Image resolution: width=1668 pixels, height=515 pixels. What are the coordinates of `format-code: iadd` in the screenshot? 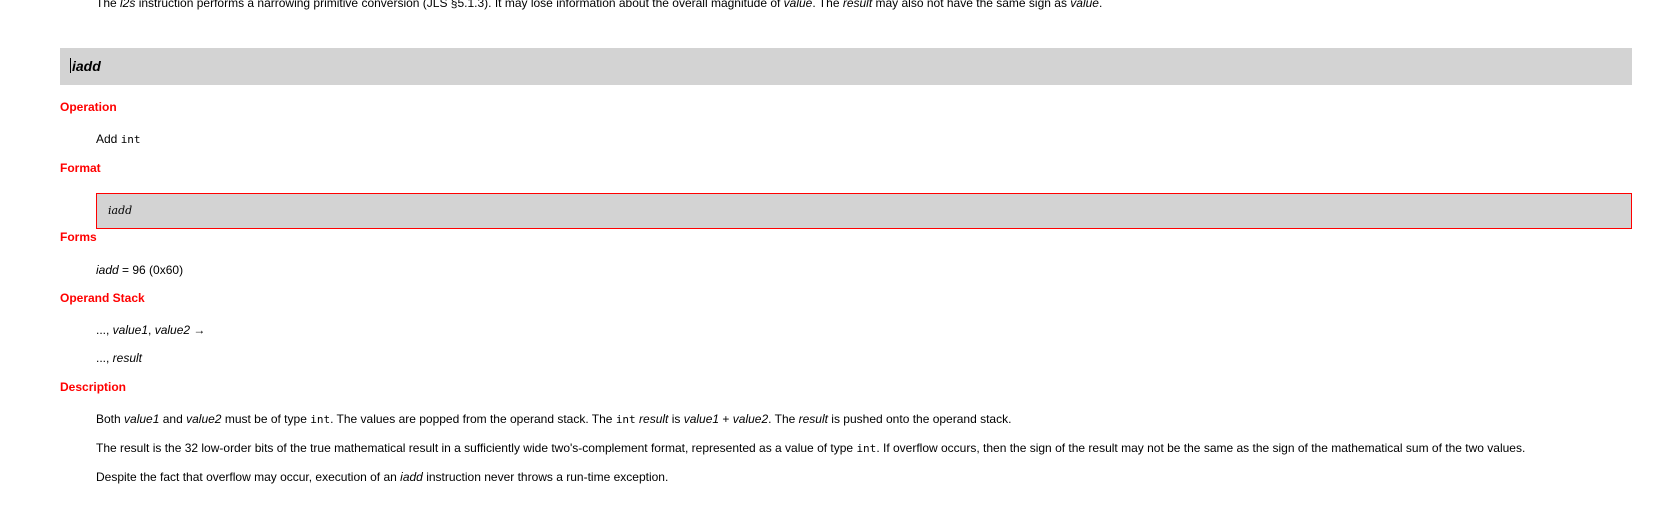 It's located at (120, 210).